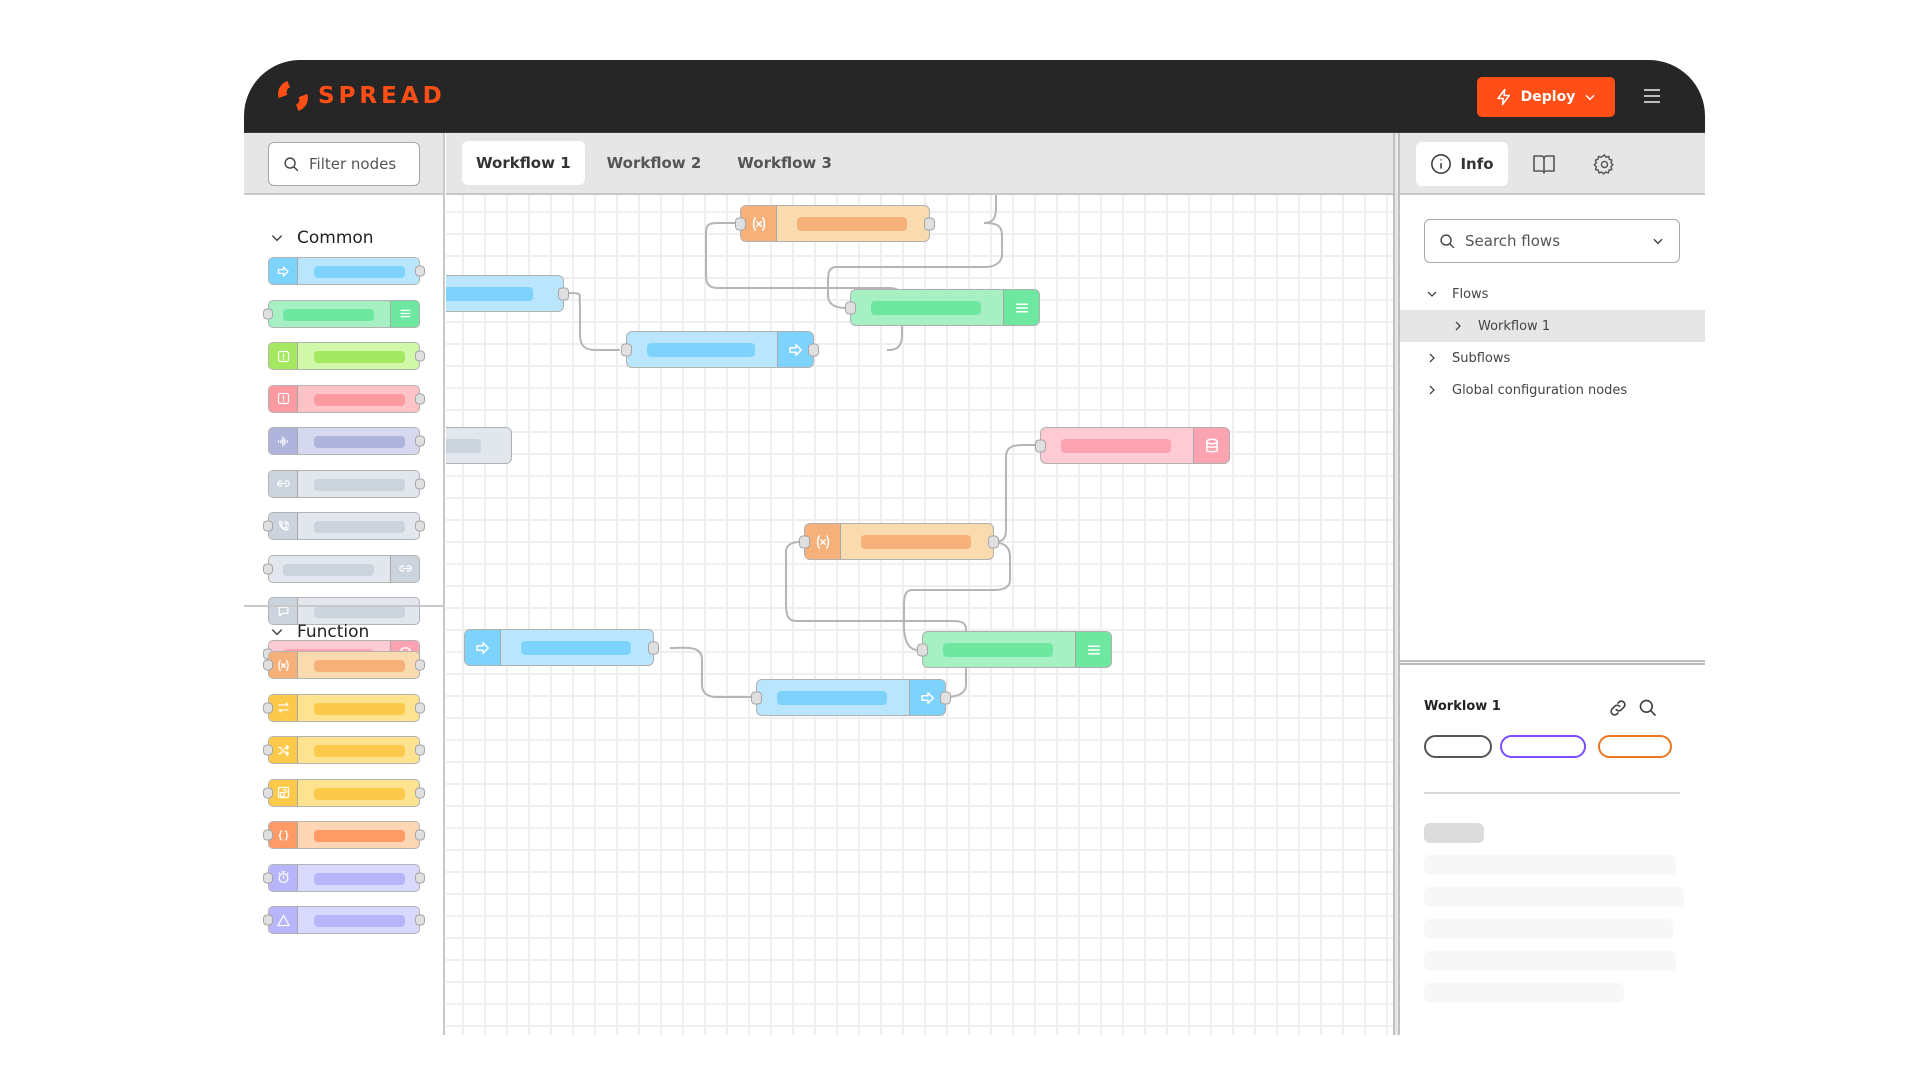  What do you see at coordinates (1552, 294) in the screenshot?
I see `tree-item-flows: Flows` at bounding box center [1552, 294].